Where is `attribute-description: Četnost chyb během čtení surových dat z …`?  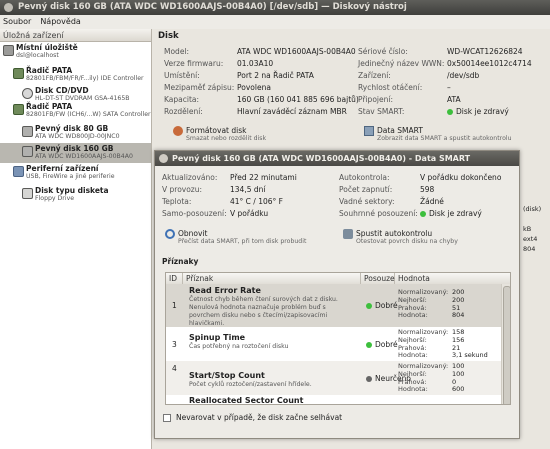
attribute-description: Četnost chyb během čtení surových dat z … is located at coordinates (263, 311).